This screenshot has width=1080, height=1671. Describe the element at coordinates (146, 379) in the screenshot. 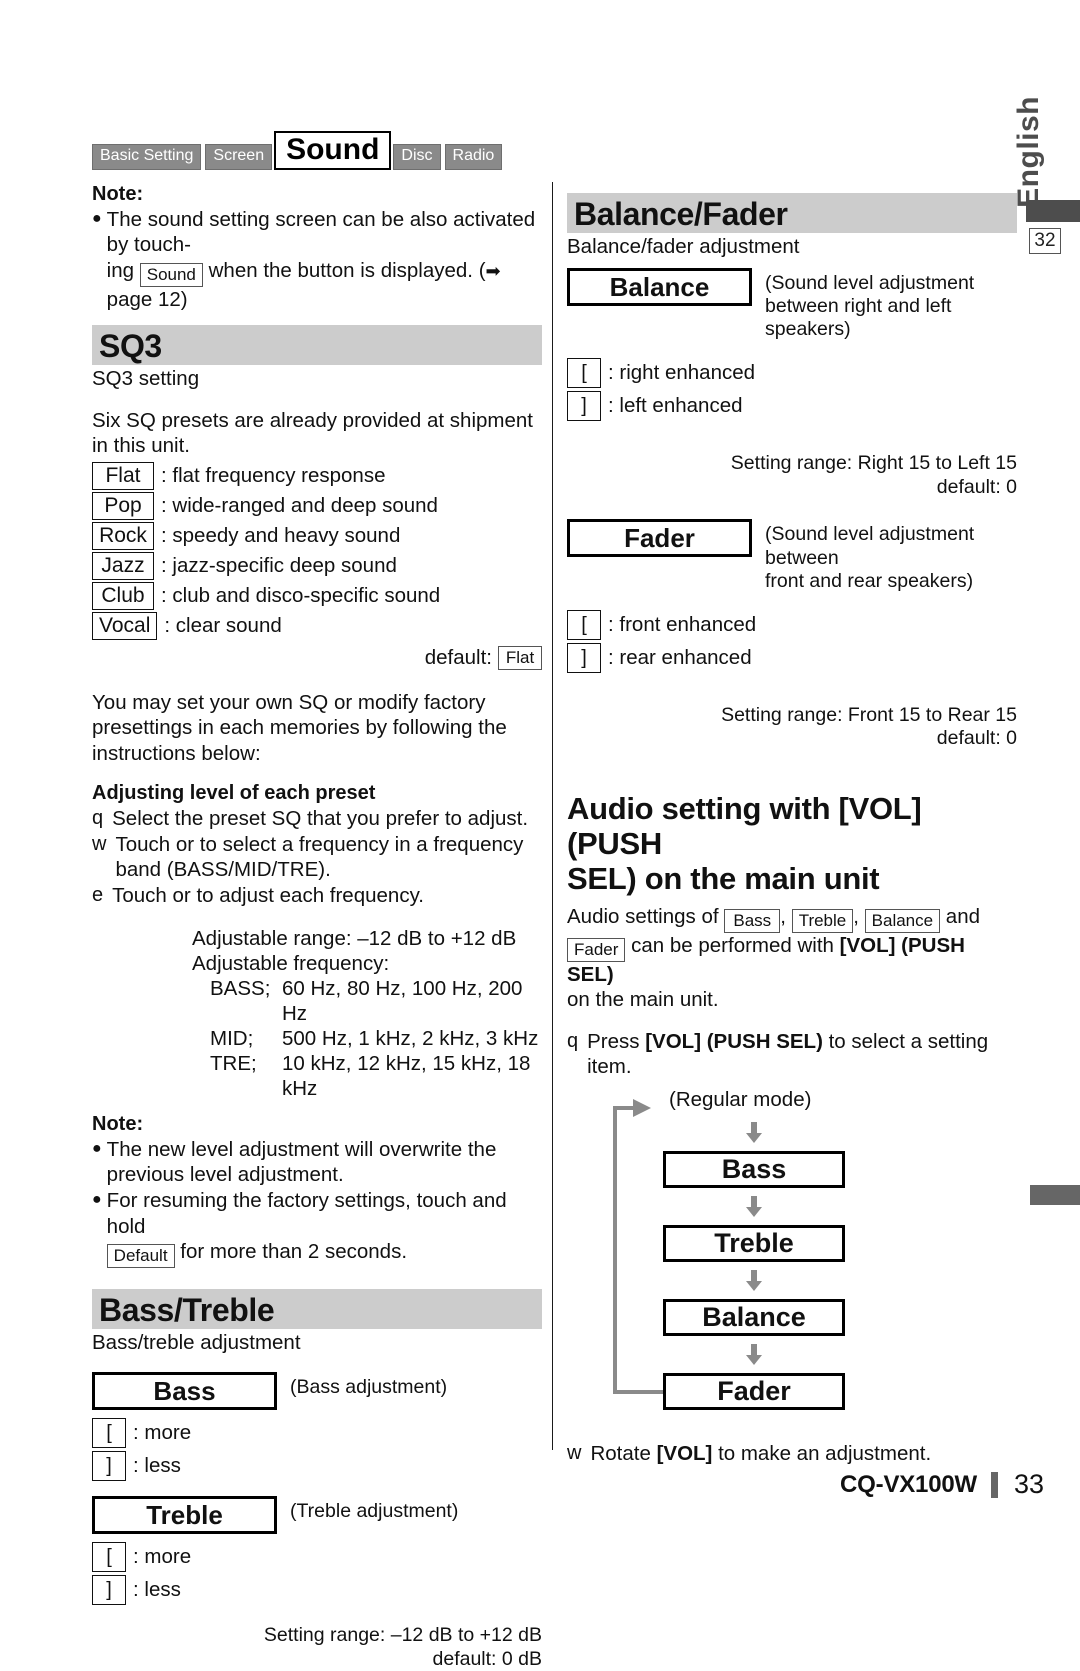

I see `section-subtitle-sq3: SQ3 setting` at that location.